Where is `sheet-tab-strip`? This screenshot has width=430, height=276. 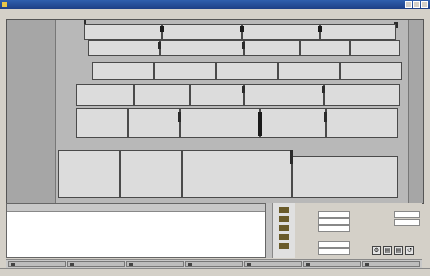
sheet-tab-strip is located at coordinates (214, 263).